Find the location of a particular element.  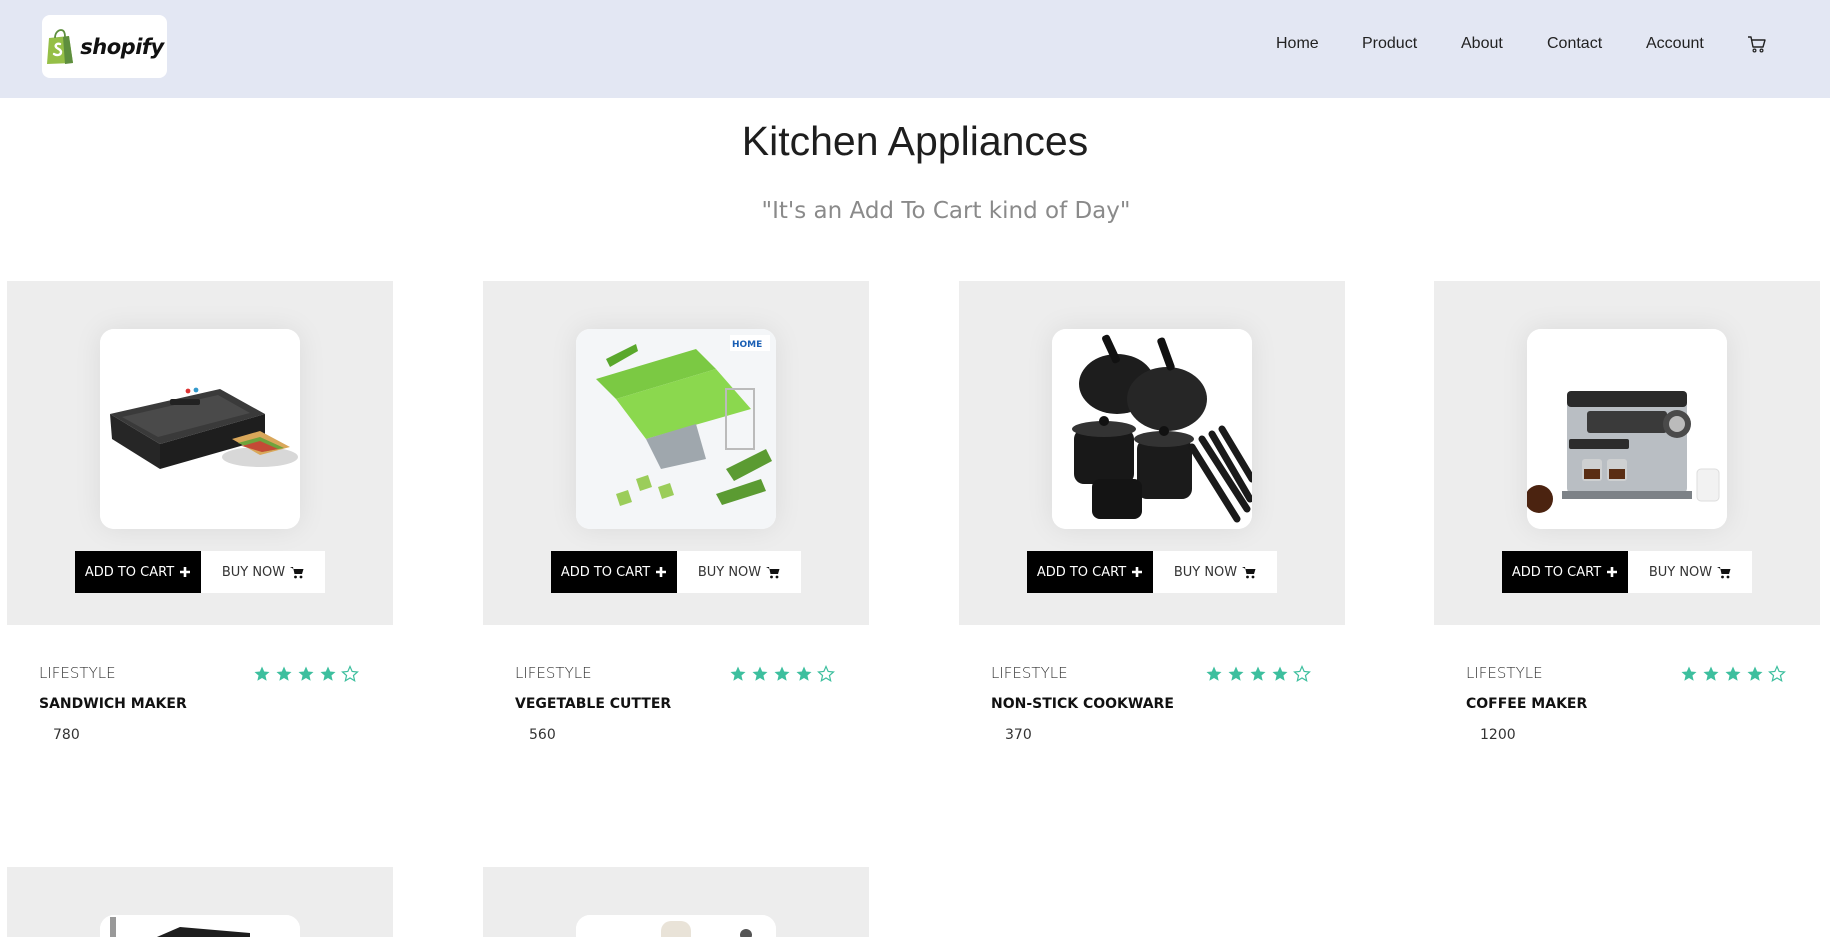

shopify-logo: shopify is located at coordinates (104, 46).